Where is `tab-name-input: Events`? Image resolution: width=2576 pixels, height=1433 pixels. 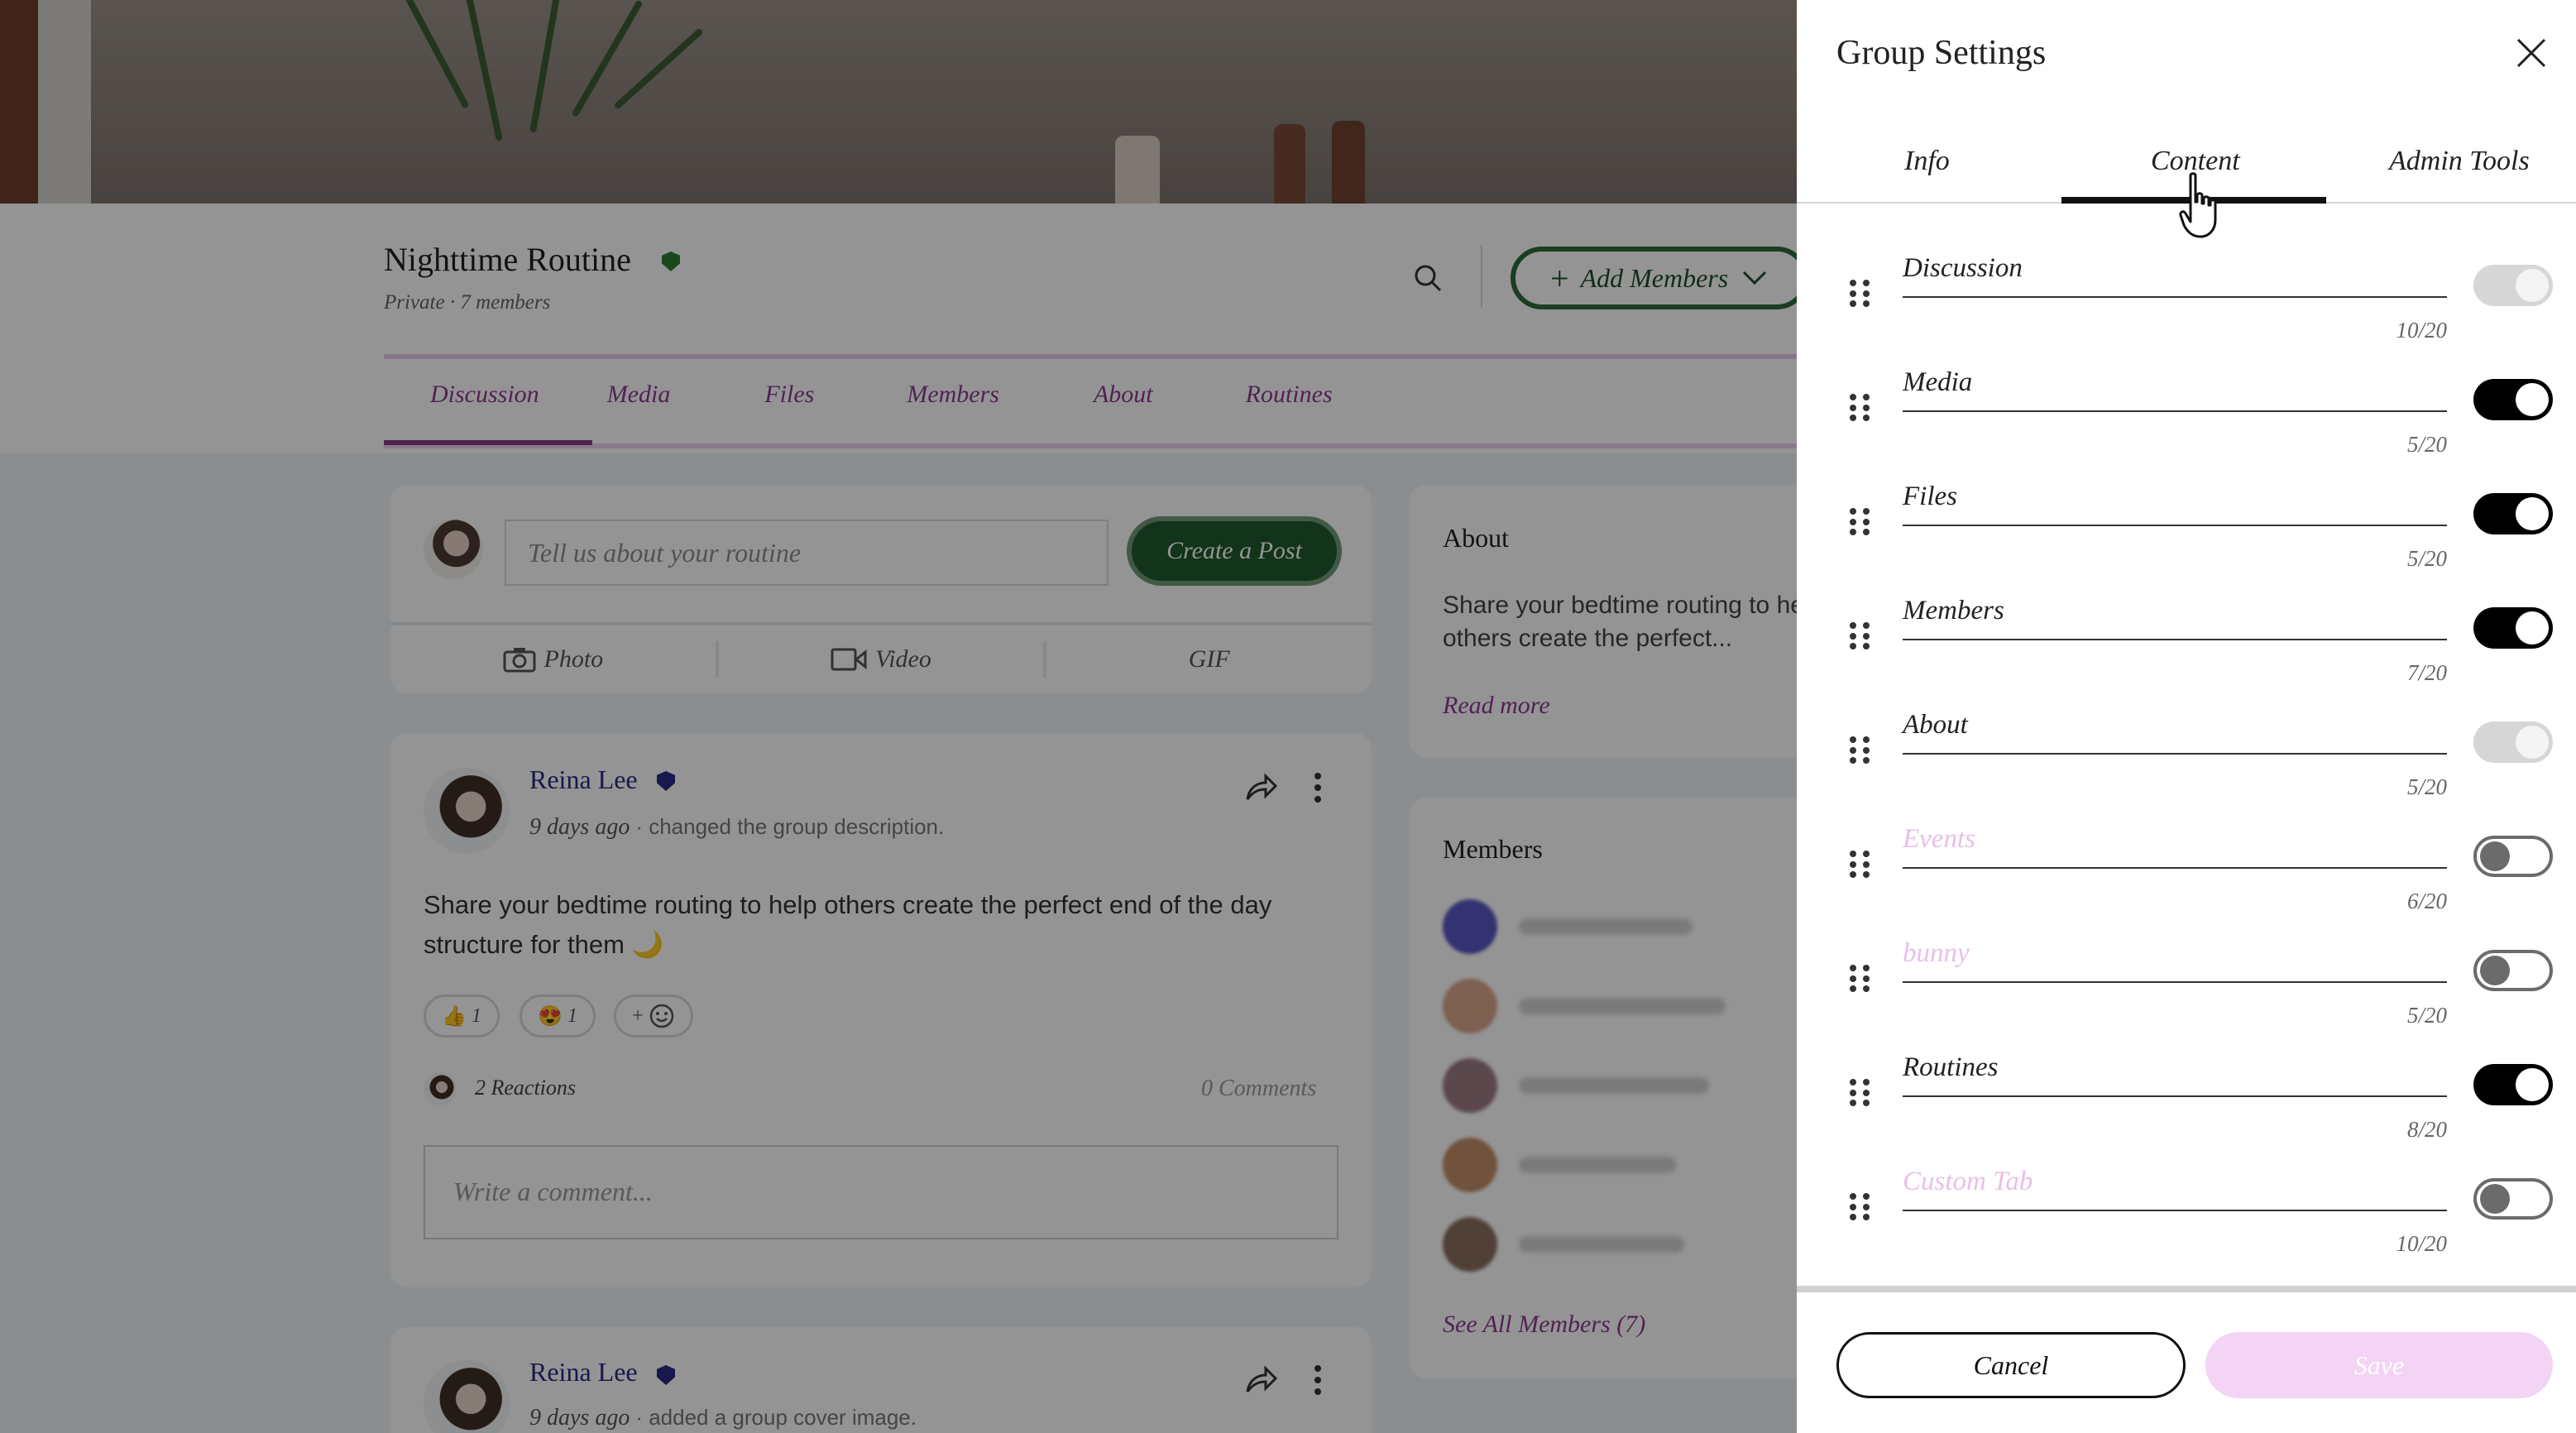
tab-name-input: Events is located at coordinates (1939, 839).